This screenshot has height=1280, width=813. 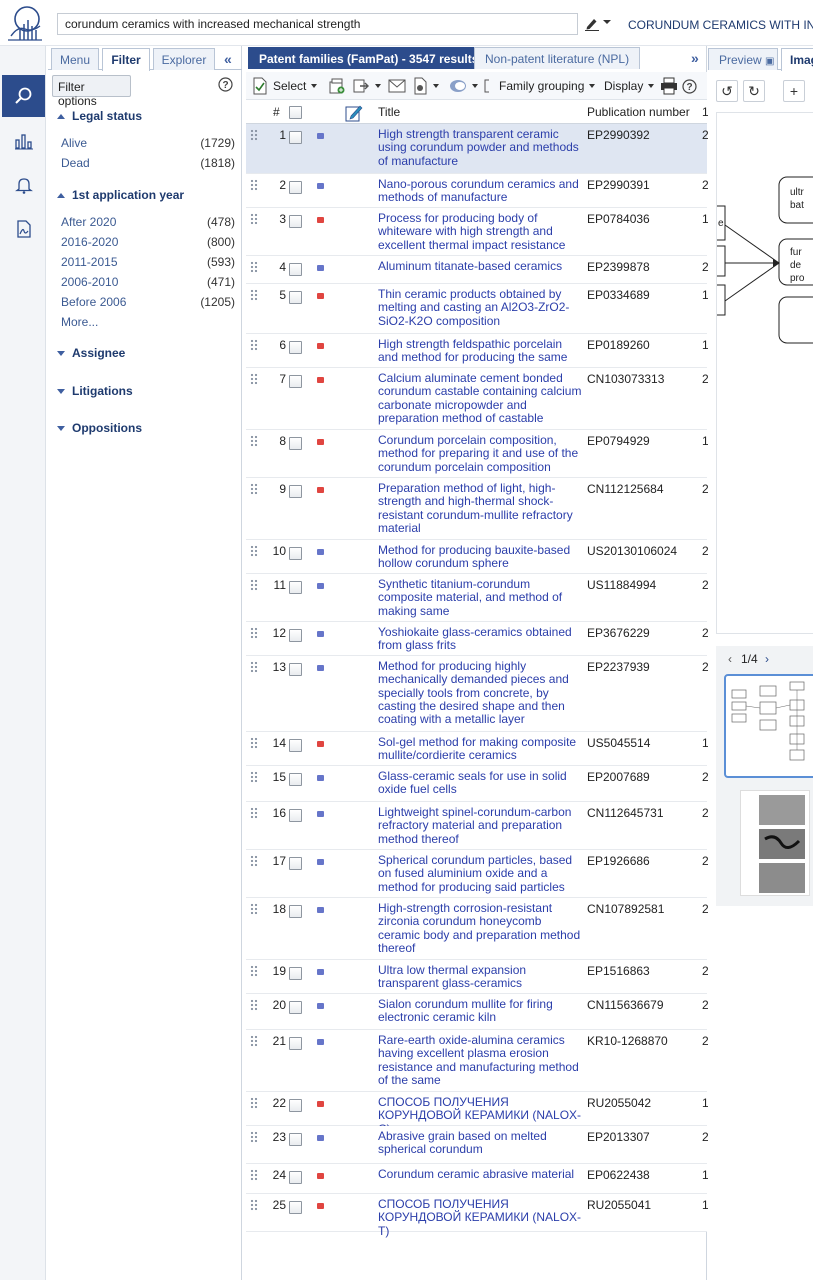 What do you see at coordinates (425, 86) in the screenshot?
I see `document-tools-menu` at bounding box center [425, 86].